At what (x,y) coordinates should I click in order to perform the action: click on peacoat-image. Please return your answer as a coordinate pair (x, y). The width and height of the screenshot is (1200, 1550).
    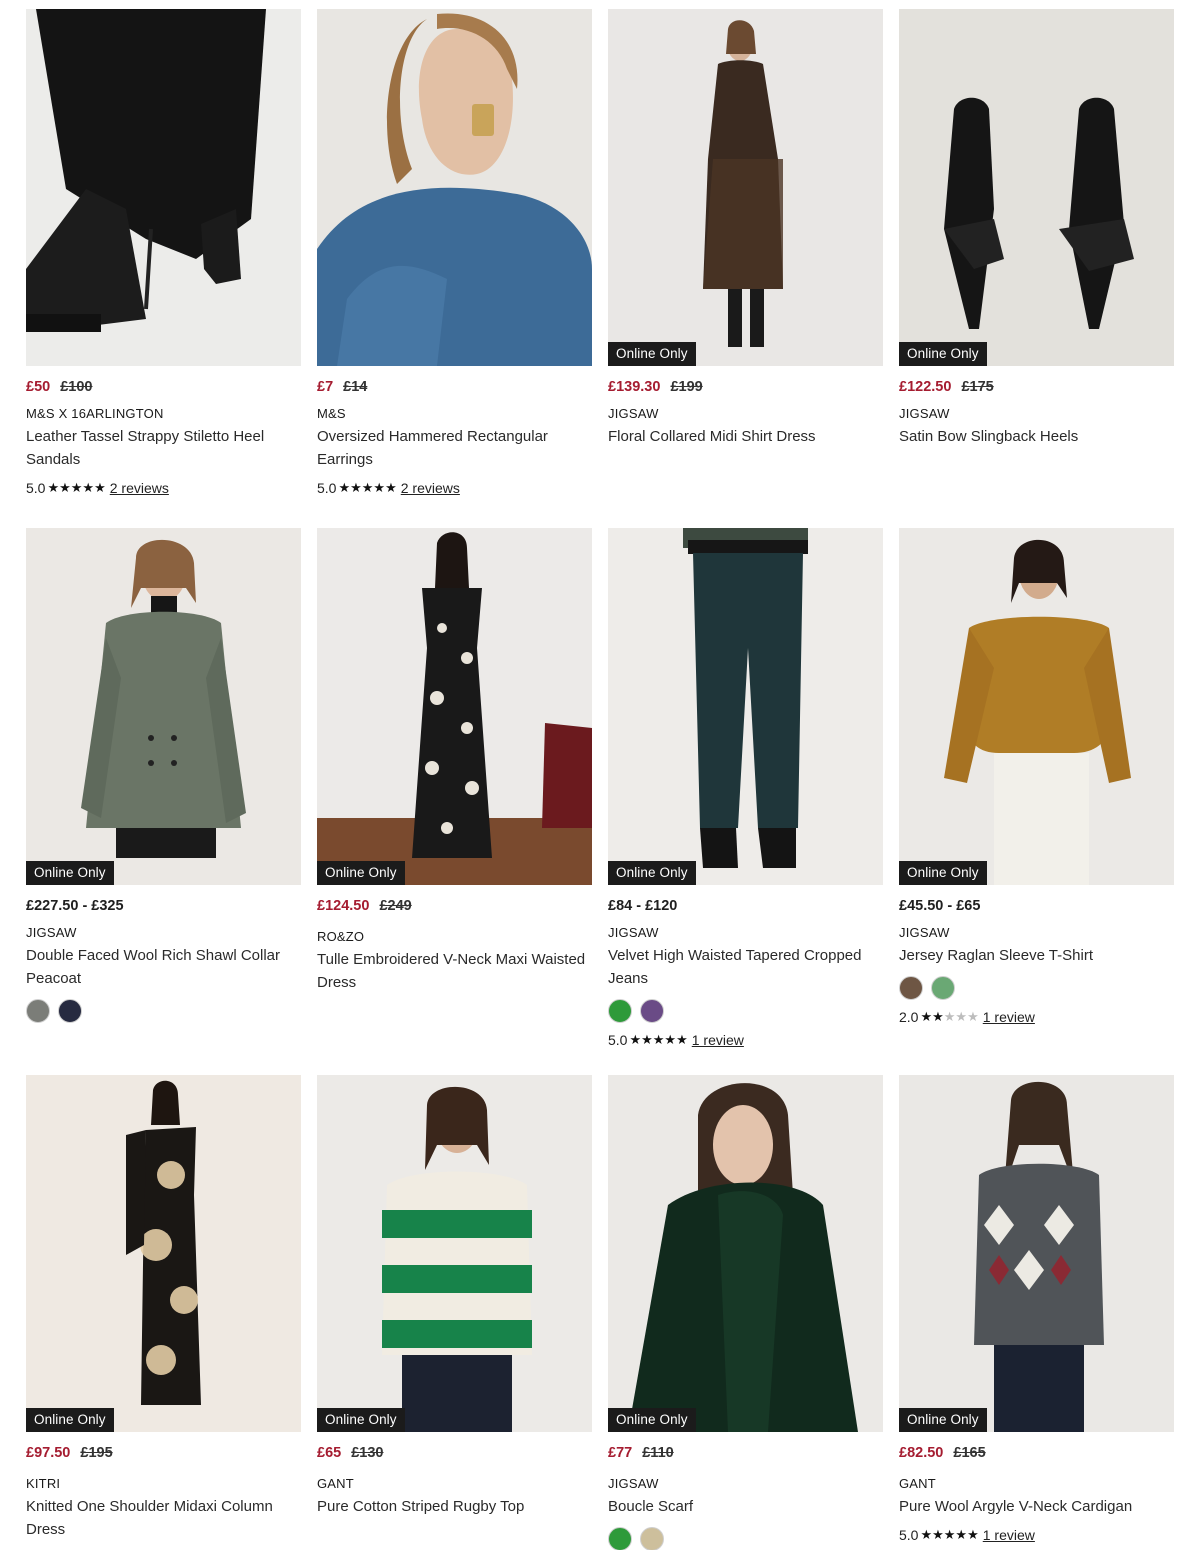
    Looking at the image, I should click on (163, 706).